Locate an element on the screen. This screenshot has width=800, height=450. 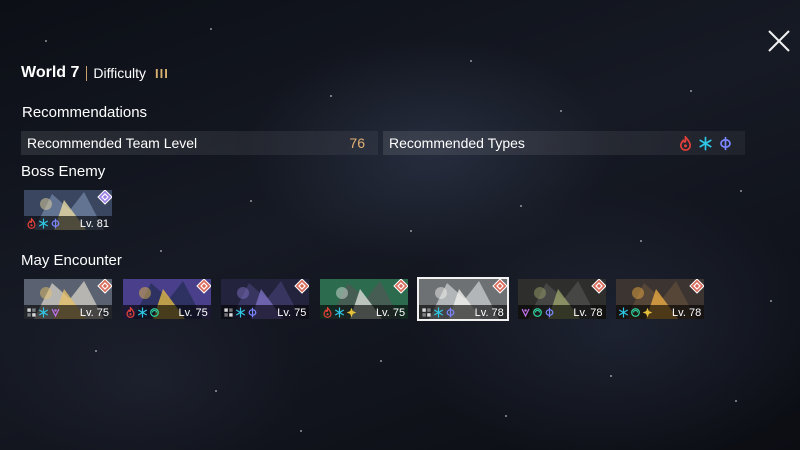
recommended-types-label: Recommended Types is located at coordinates (457, 143).